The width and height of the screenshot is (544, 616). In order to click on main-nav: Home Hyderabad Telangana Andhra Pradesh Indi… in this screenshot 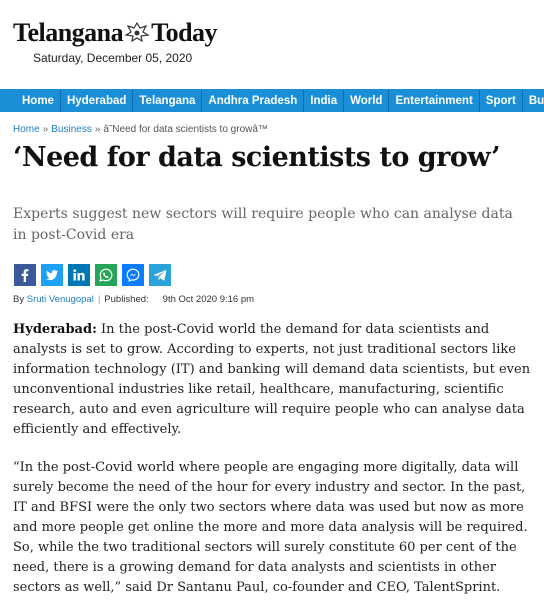, I will do `click(272, 100)`.